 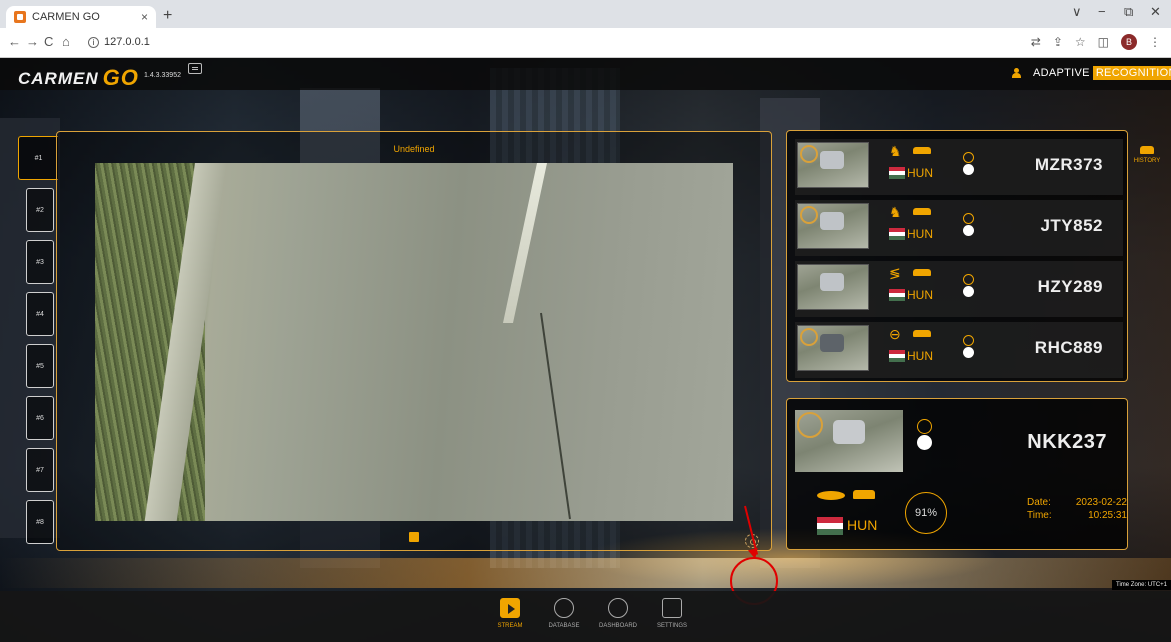 What do you see at coordinates (1039, 502) in the screenshot?
I see `date-label: Date:` at bounding box center [1039, 502].